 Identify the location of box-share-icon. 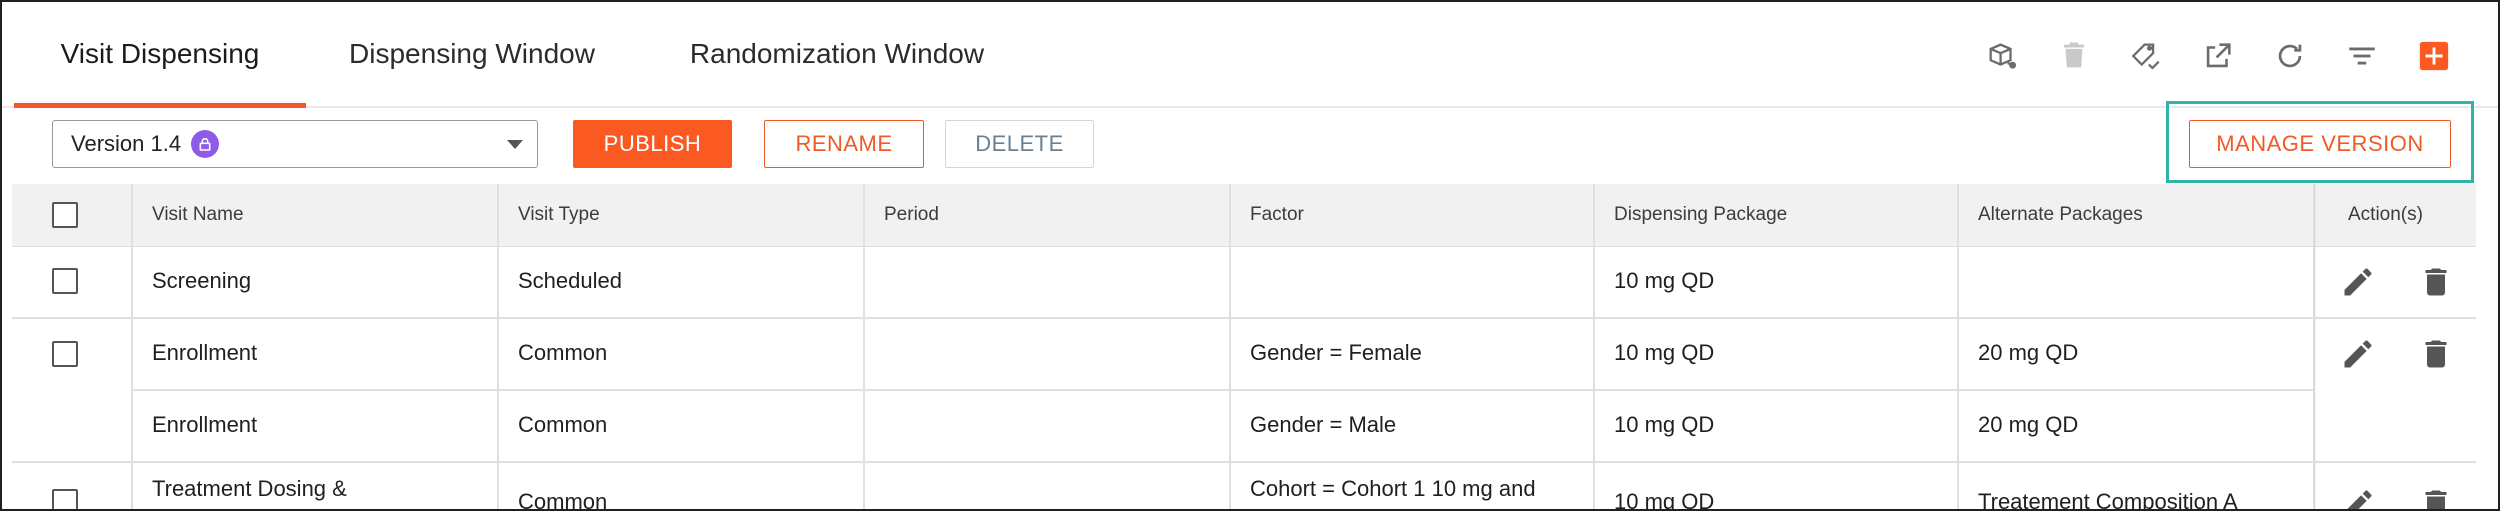
(2002, 56).